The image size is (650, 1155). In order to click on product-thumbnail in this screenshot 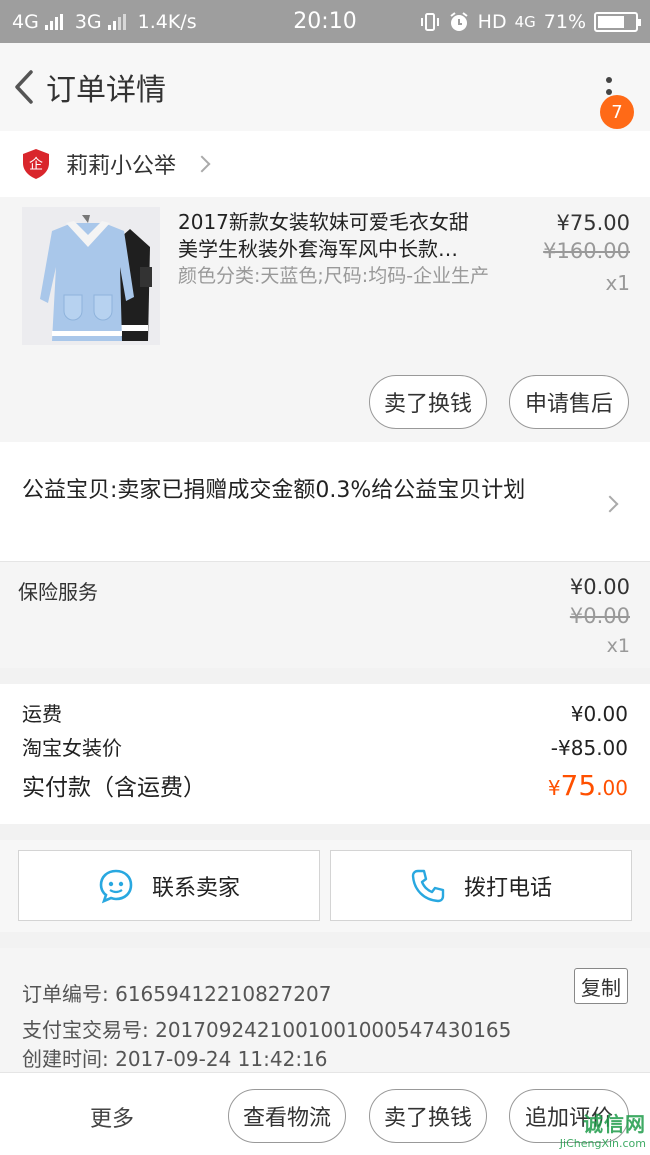, I will do `click(91, 276)`.